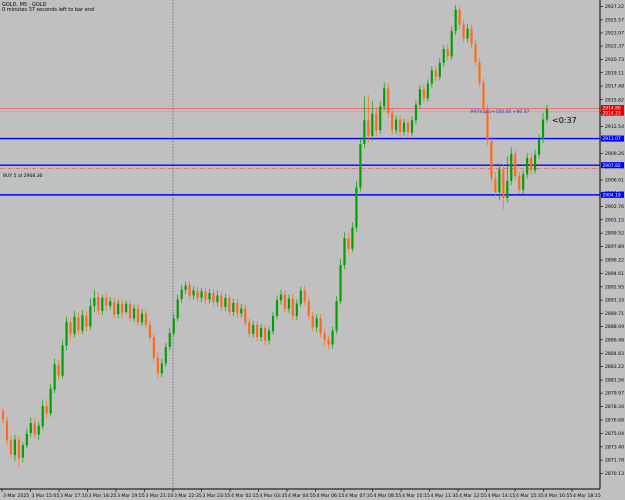 The image size is (625, 500). I want to click on price-tick-label: 2915.82, so click(614, 100).